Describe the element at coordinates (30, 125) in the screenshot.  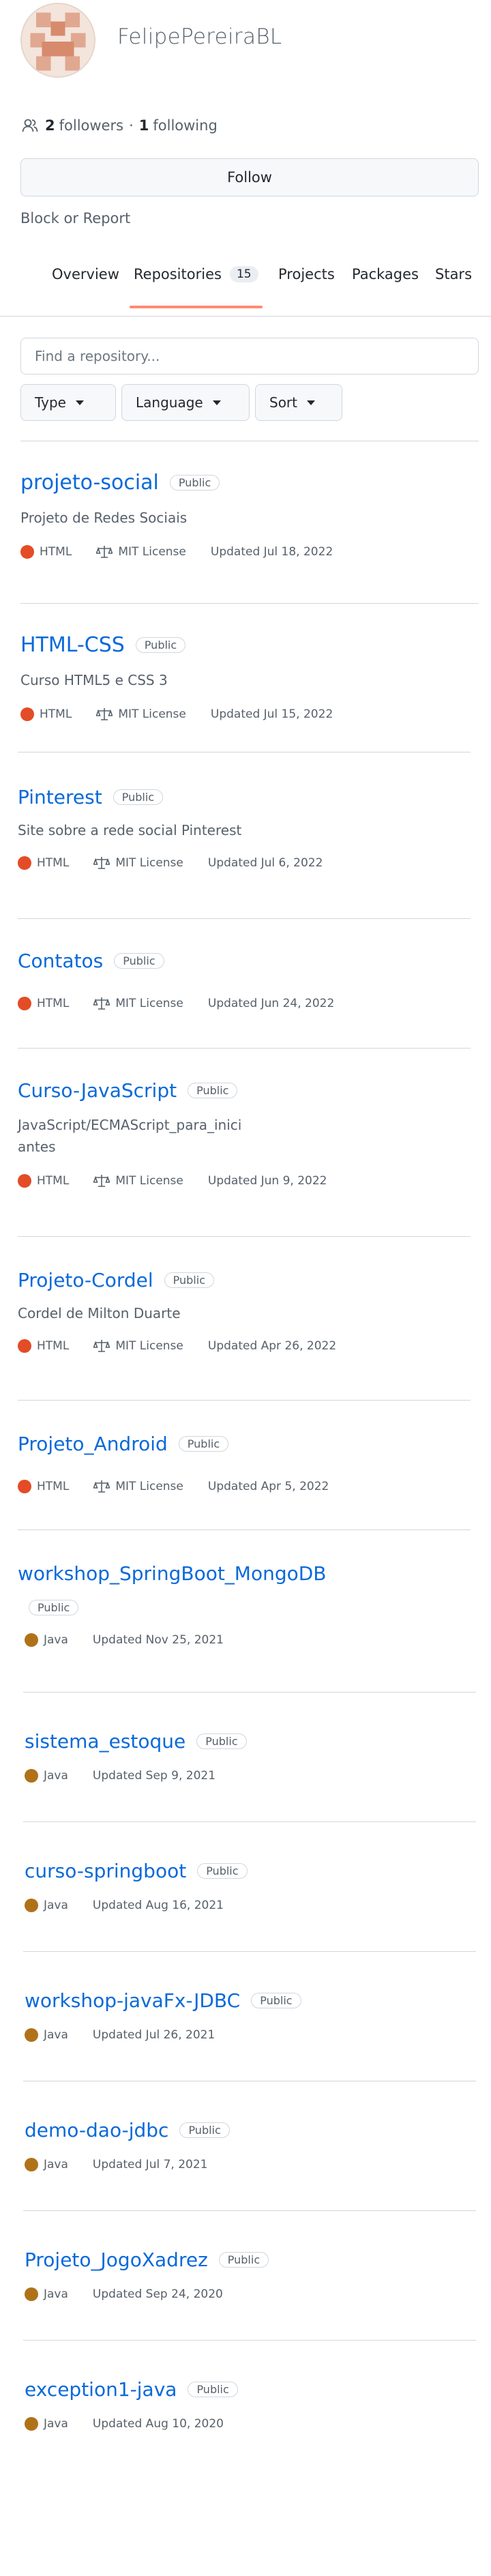
I see `people-icon` at that location.